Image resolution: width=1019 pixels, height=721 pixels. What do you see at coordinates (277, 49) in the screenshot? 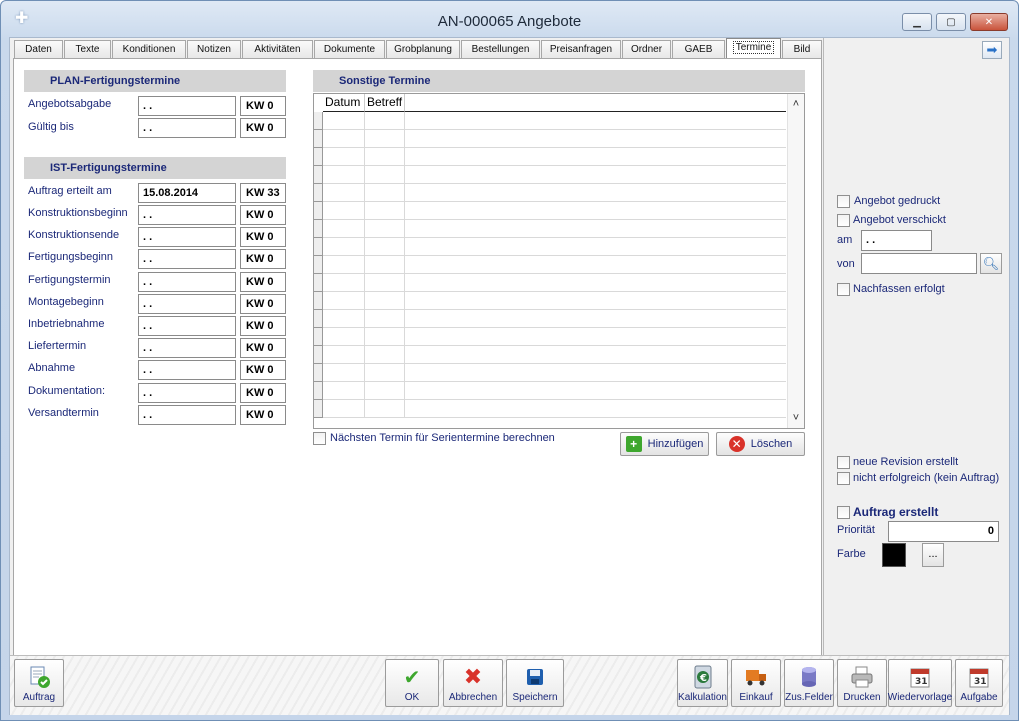
I see `tab-aktivitaeten: Aktivitäten` at bounding box center [277, 49].